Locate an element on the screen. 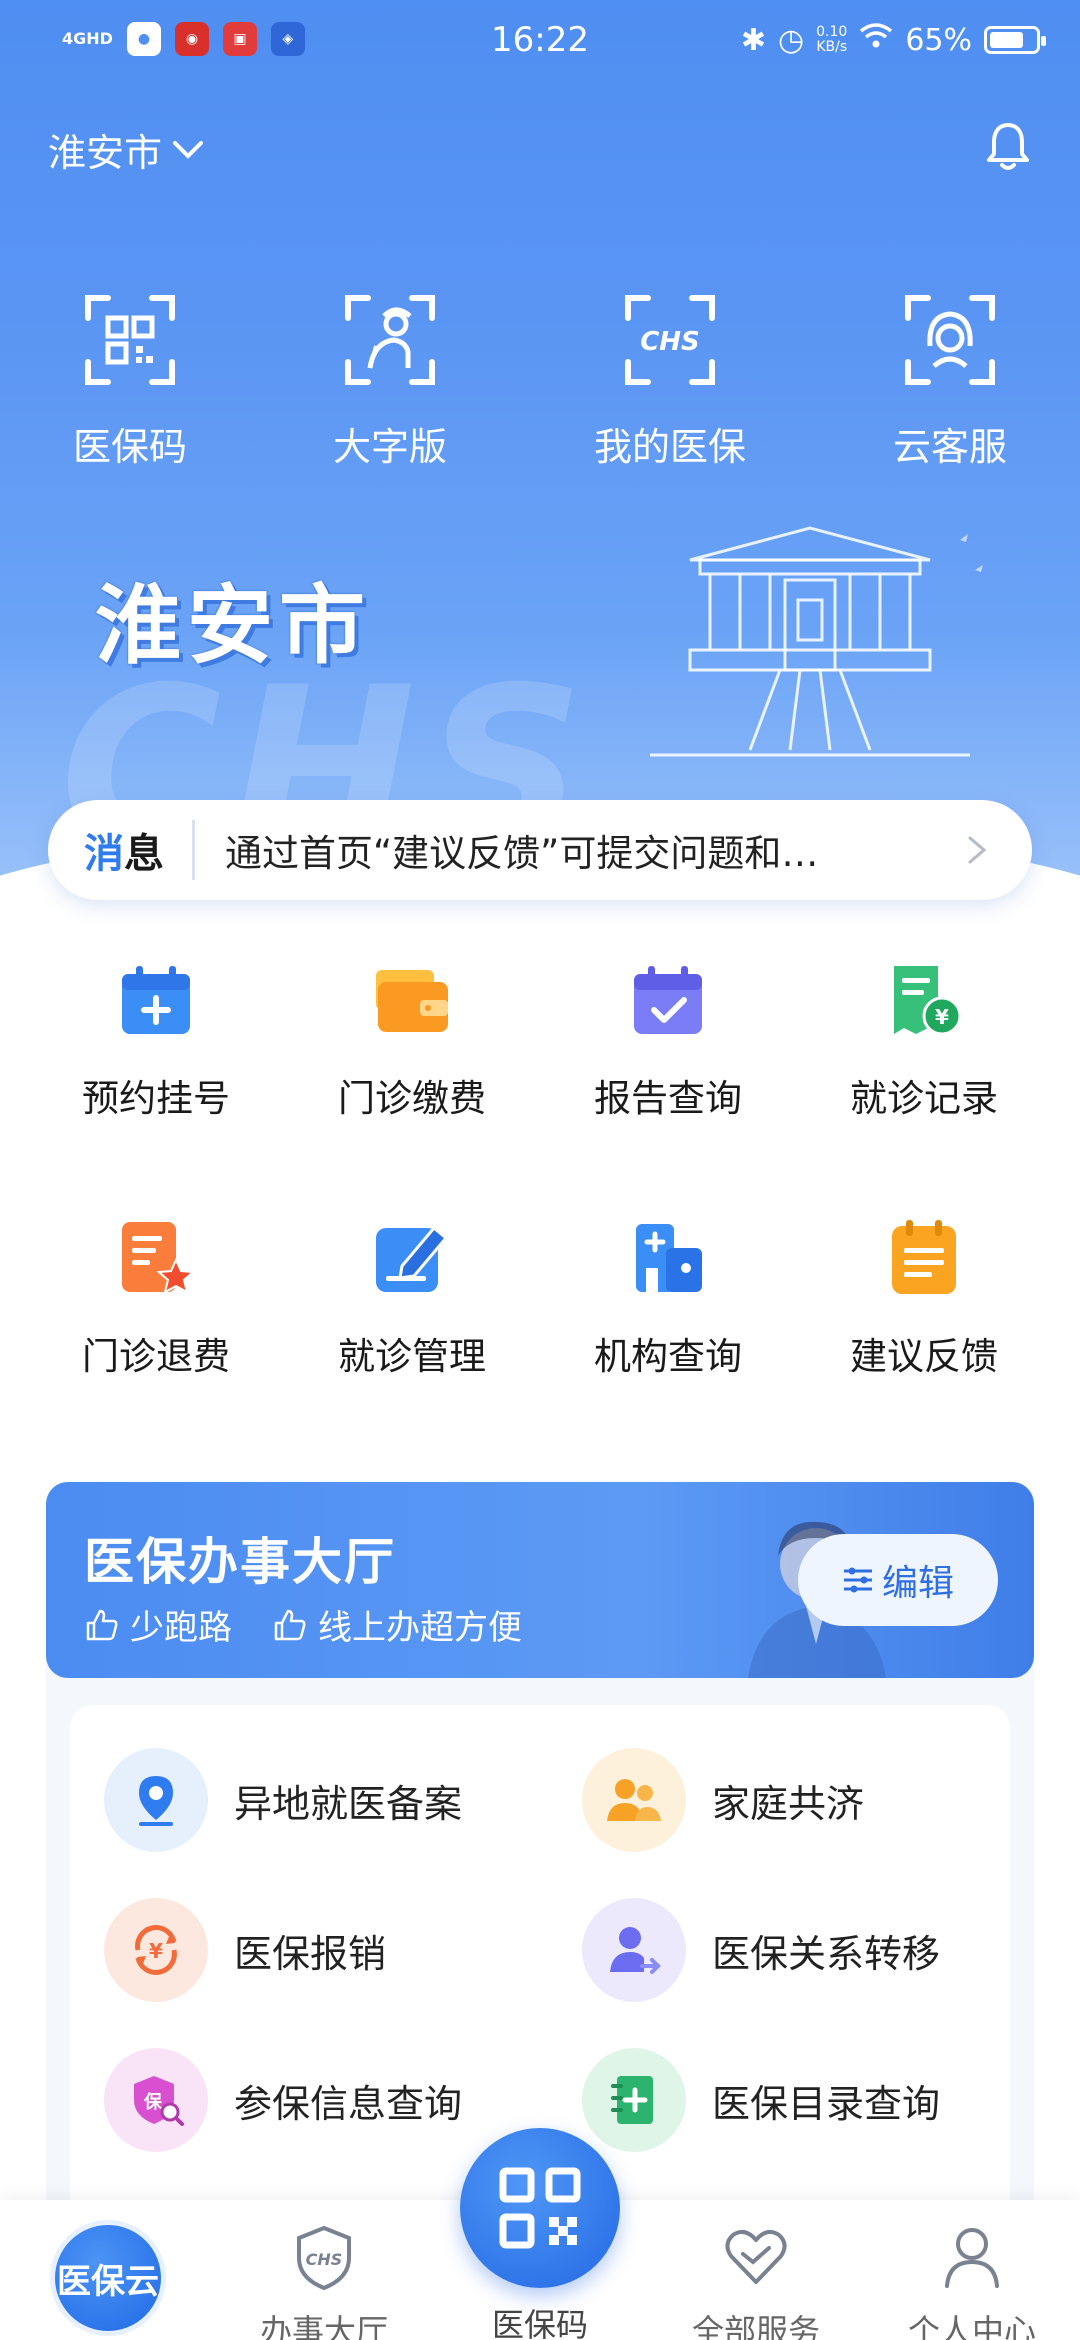 Image resolution: width=1080 pixels, height=2340 pixels. quick-action-cloud-service: 云客服 is located at coordinates (950, 380).